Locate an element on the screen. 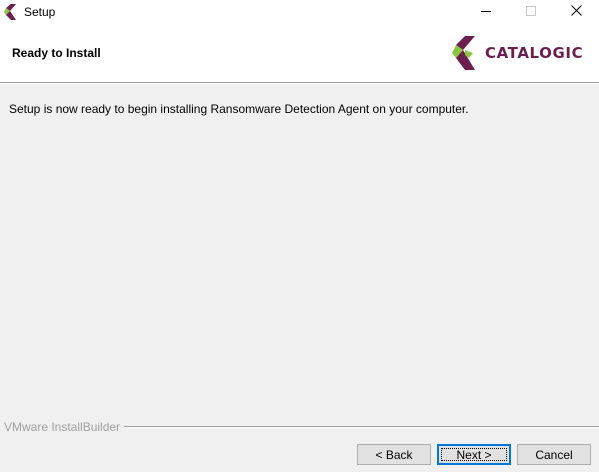  back-button-label: < Back is located at coordinates (394, 454).